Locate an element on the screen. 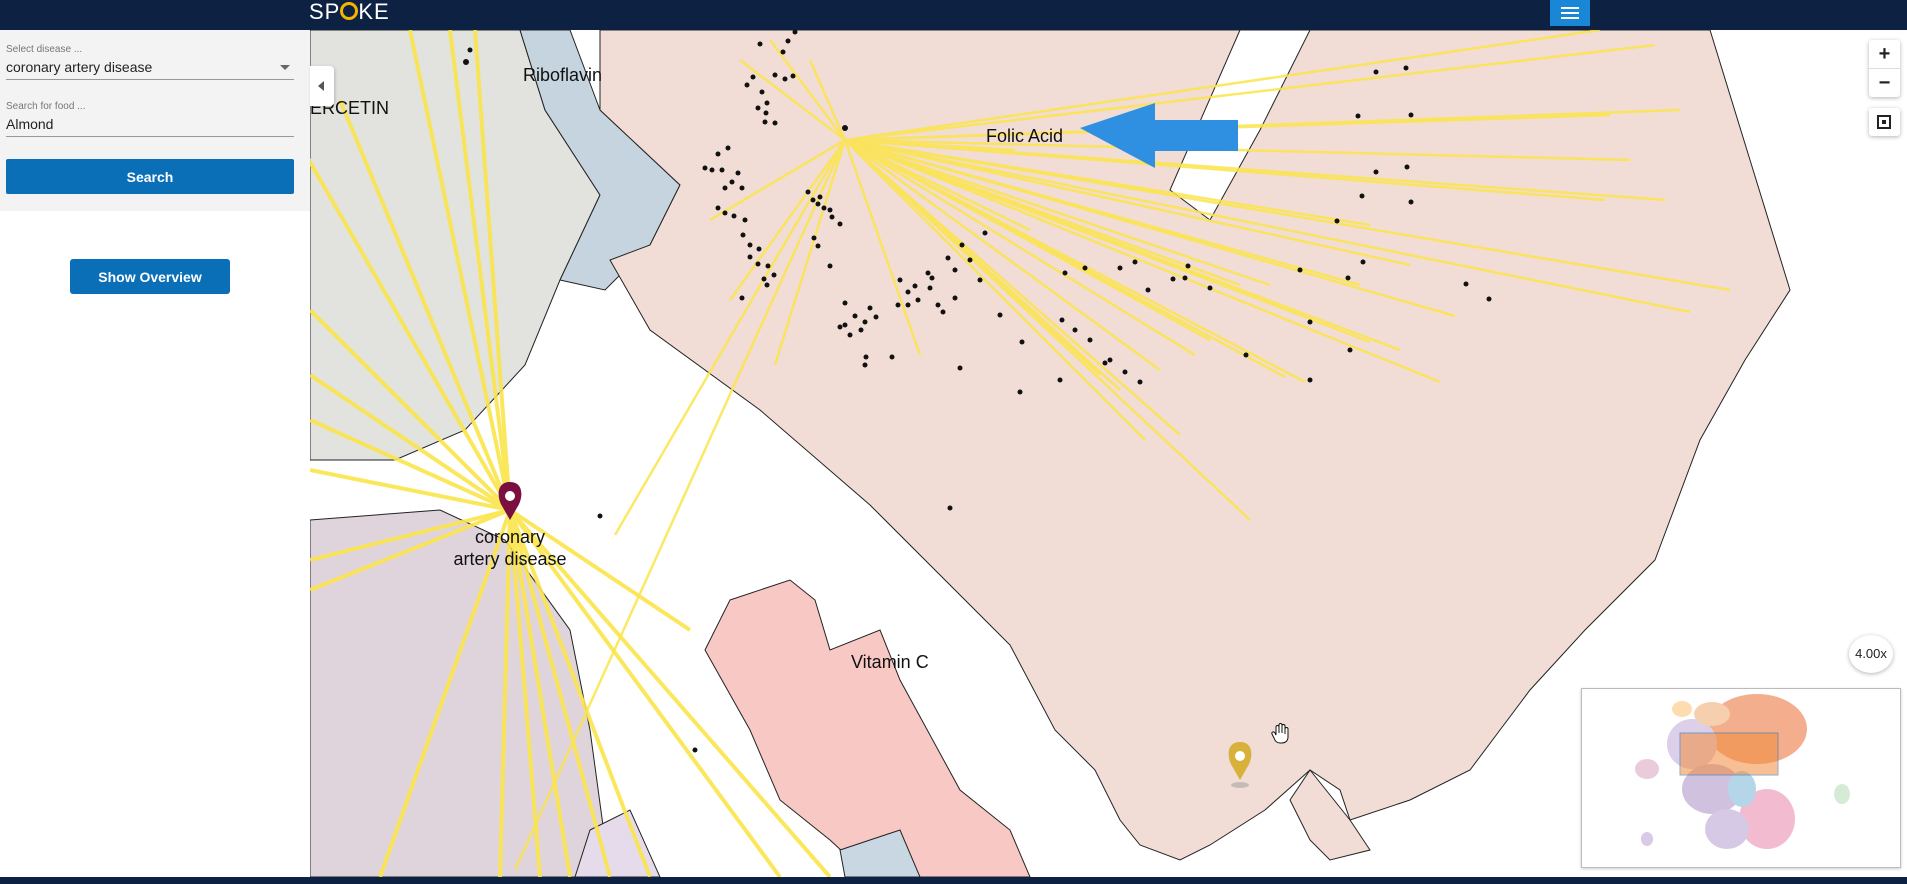 This screenshot has height=884, width=1907. riboflavin-label: Riboflavin is located at coordinates (563, 75).